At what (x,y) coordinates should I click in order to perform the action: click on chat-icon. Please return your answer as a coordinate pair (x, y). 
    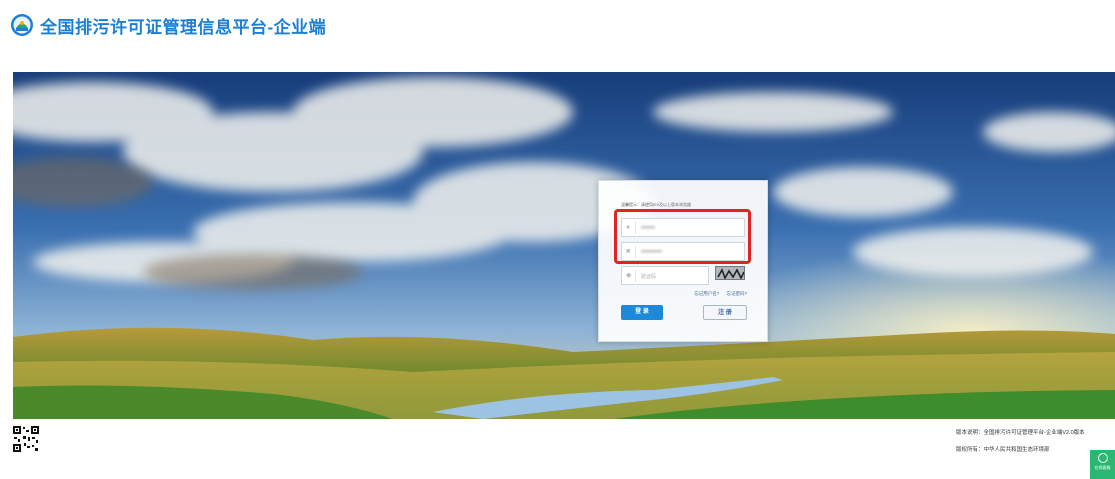
    Looking at the image, I should click on (1102, 458).